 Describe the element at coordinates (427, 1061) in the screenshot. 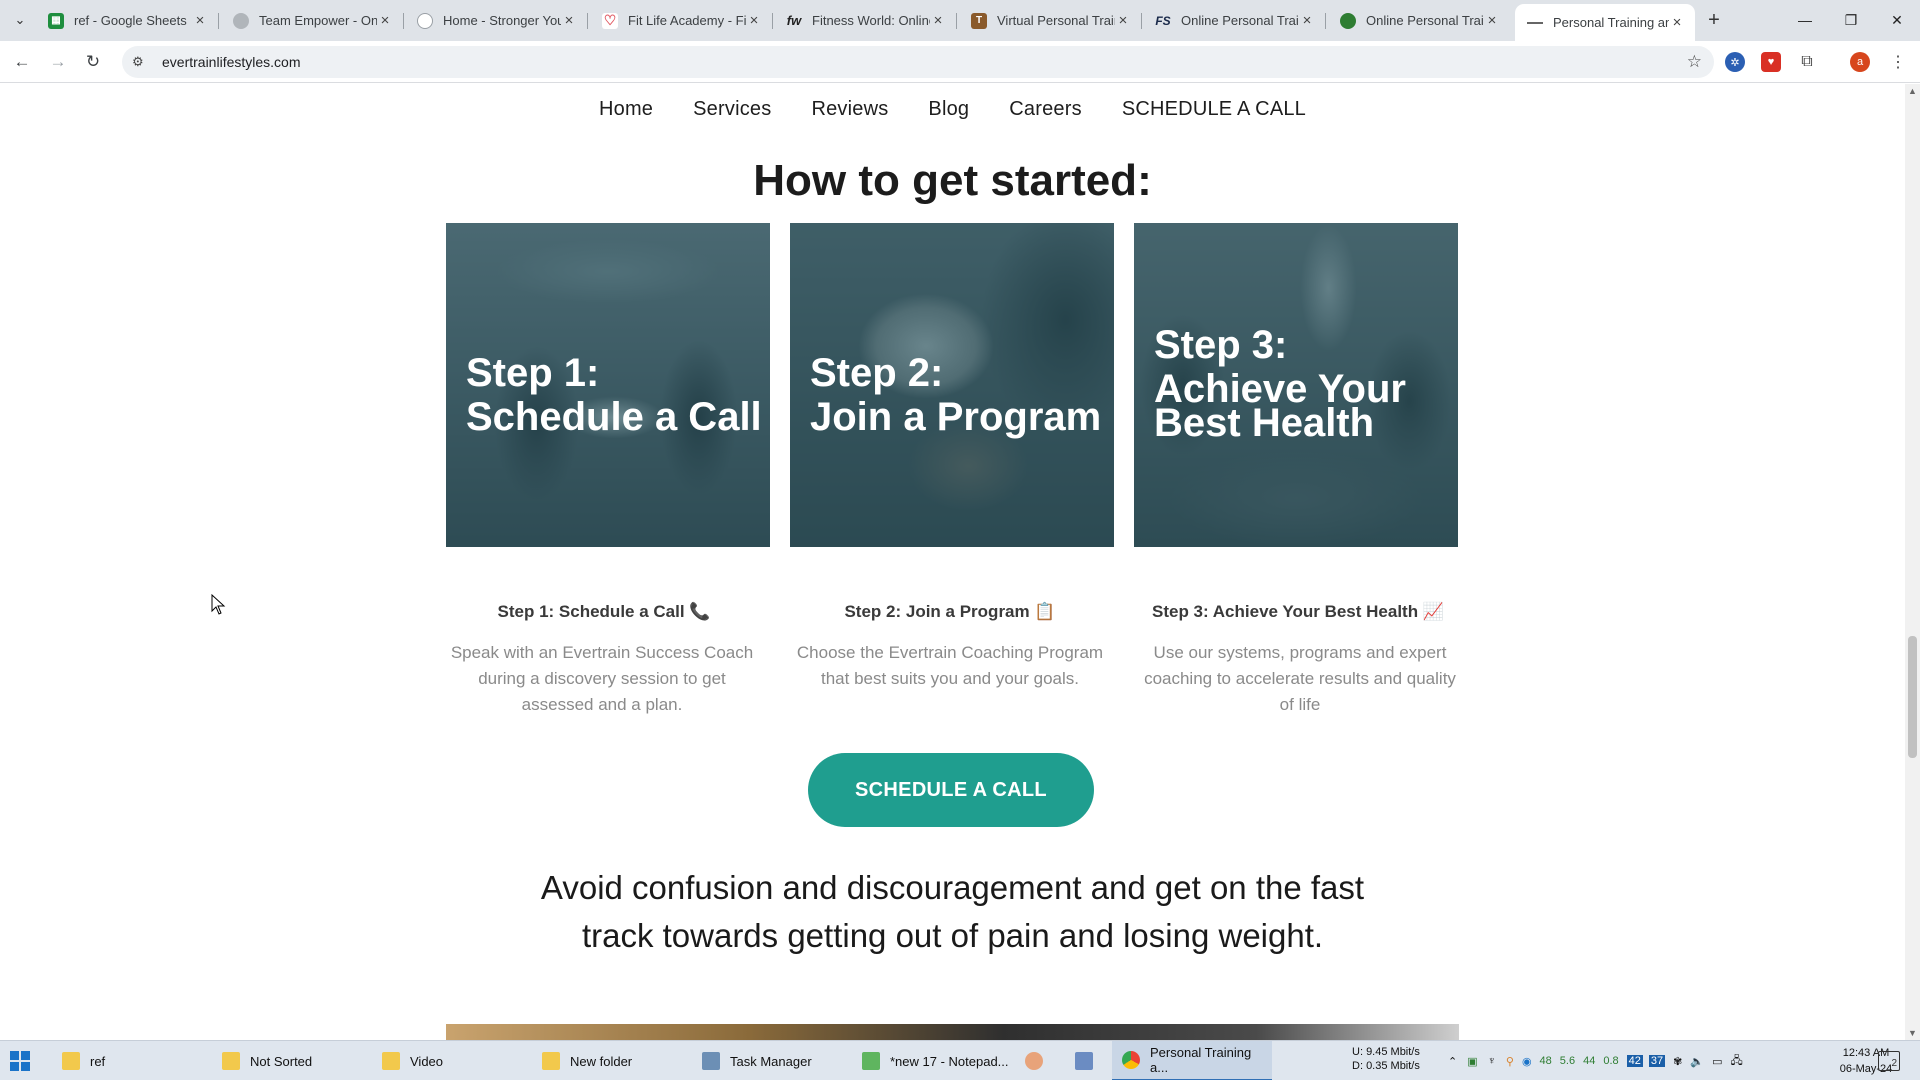

I see `taskbar-label: Video` at that location.